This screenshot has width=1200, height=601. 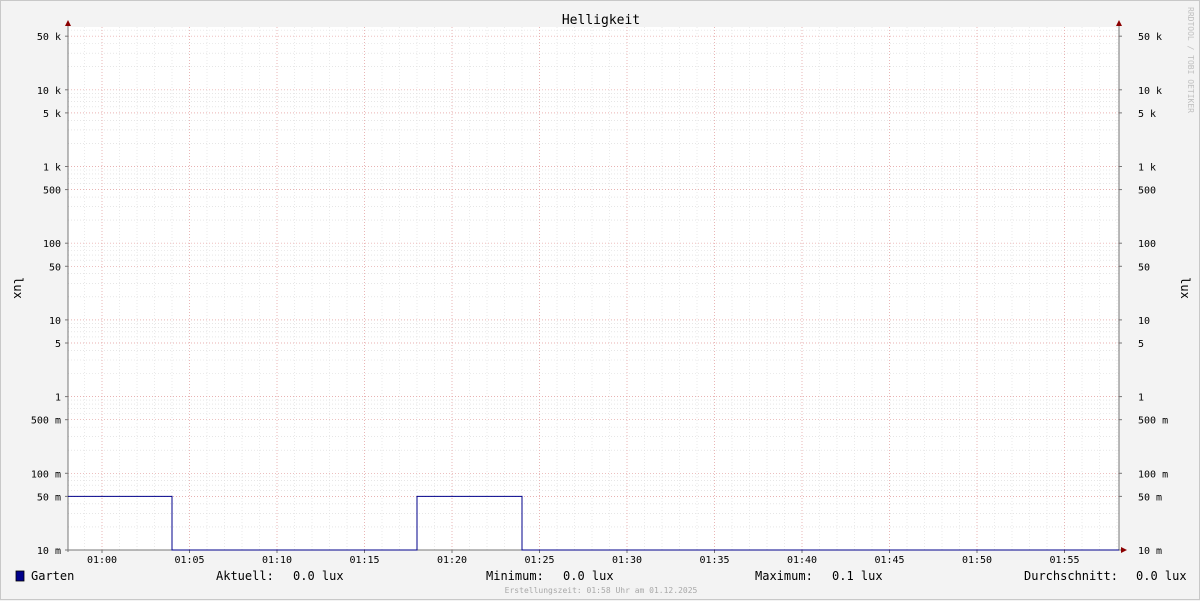 What do you see at coordinates (68, 23) in the screenshot?
I see `y-axis-arrow-left` at bounding box center [68, 23].